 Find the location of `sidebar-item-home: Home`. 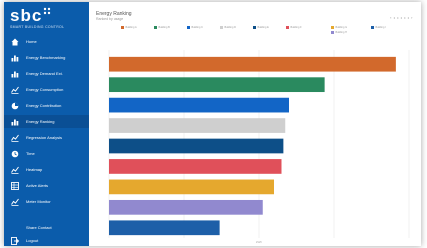

sidebar-item-home: Home is located at coordinates (46, 41).